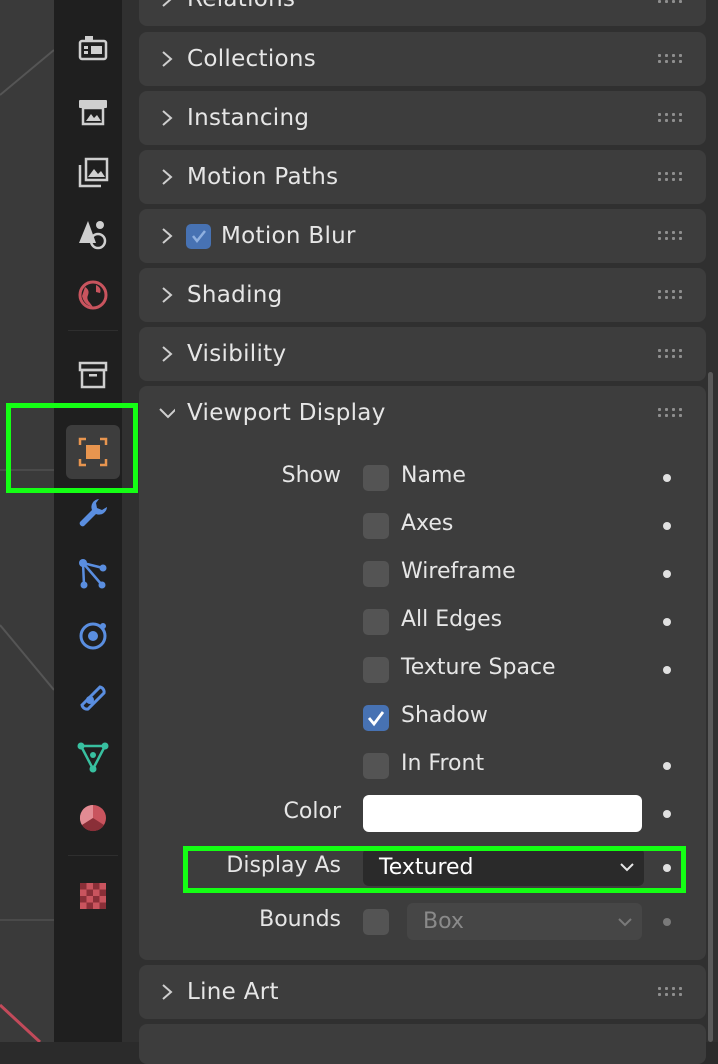 This screenshot has width=718, height=1064. I want to click on texture-icon, so click(93, 896).